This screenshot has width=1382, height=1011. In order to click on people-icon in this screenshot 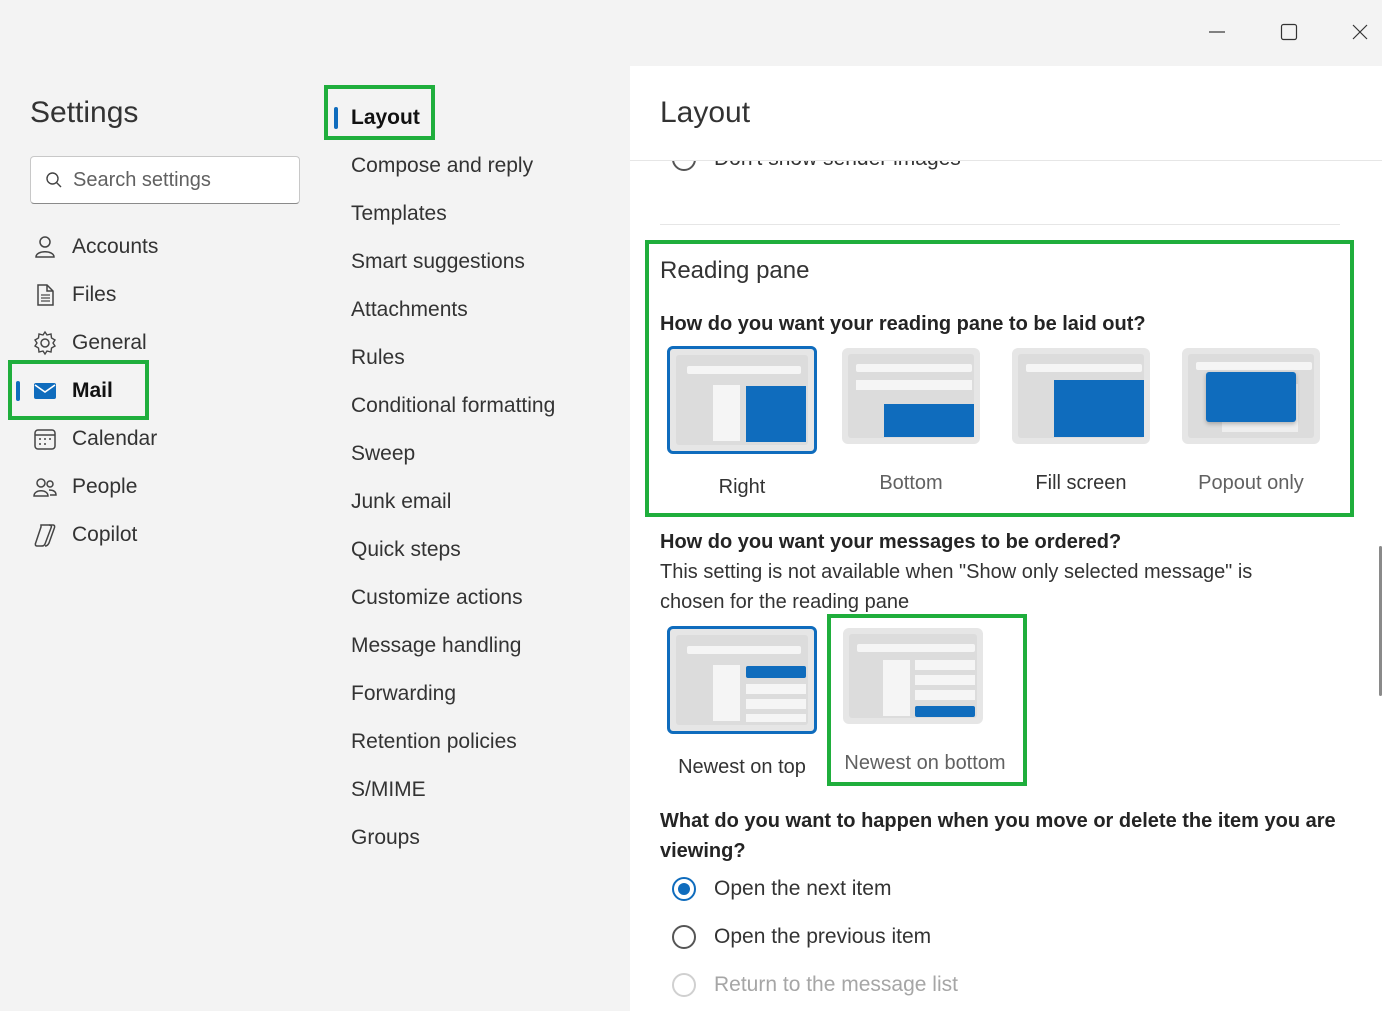, I will do `click(45, 487)`.